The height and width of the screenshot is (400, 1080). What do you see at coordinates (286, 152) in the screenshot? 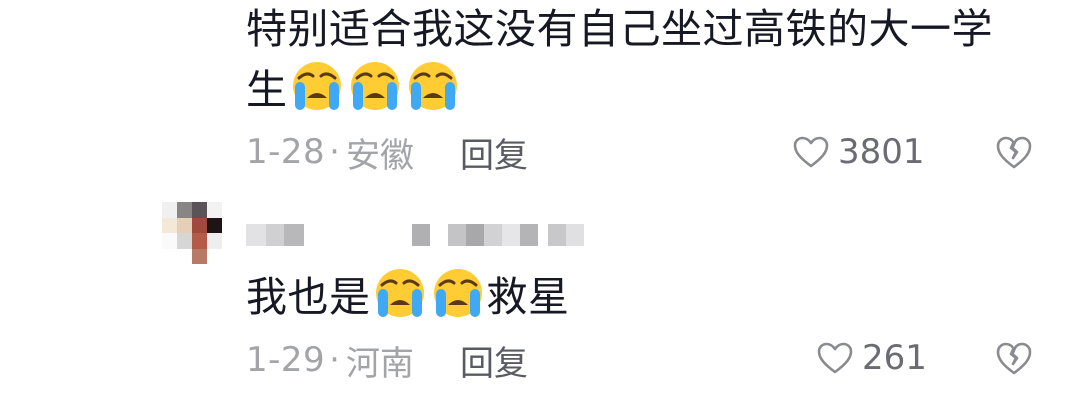
I see `comment-1-date: 1-28` at bounding box center [286, 152].